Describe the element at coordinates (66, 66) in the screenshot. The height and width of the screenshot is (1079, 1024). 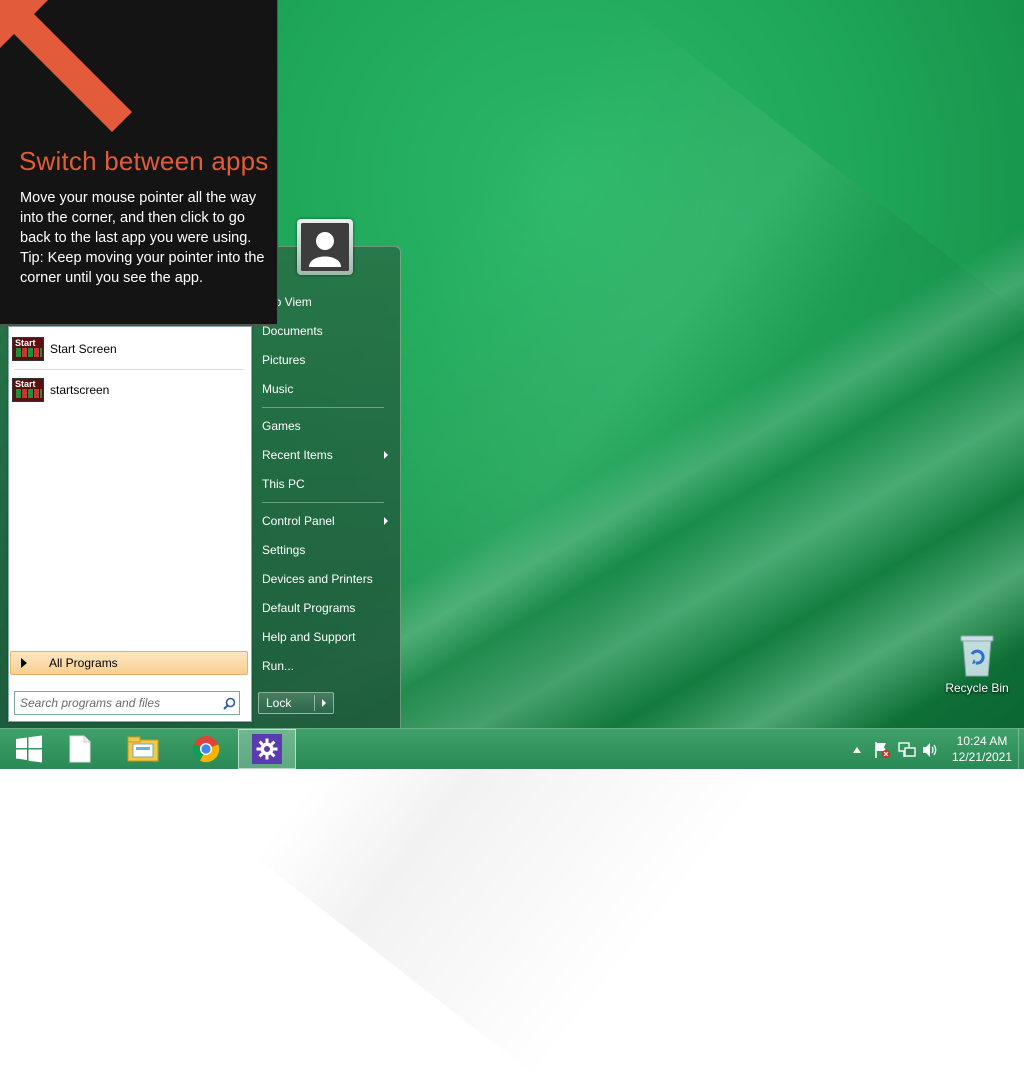
I see `arrow-up-left-icon` at that location.